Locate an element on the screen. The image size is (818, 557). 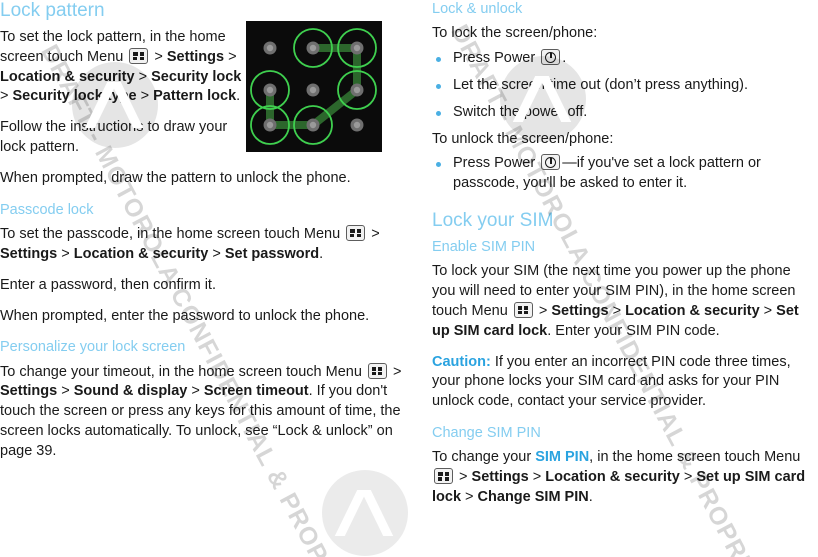
section-heading-personalize-lock-screen: Personalize your lock screen is located at coordinates (93, 347).